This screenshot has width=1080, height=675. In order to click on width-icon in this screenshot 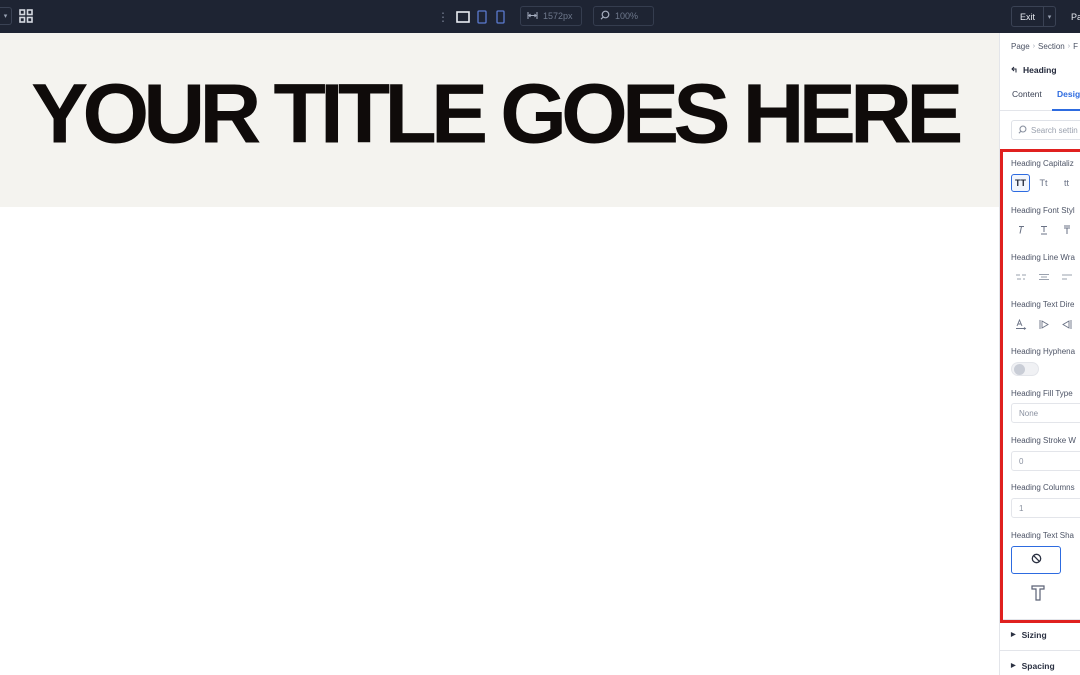, I will do `click(532, 16)`.